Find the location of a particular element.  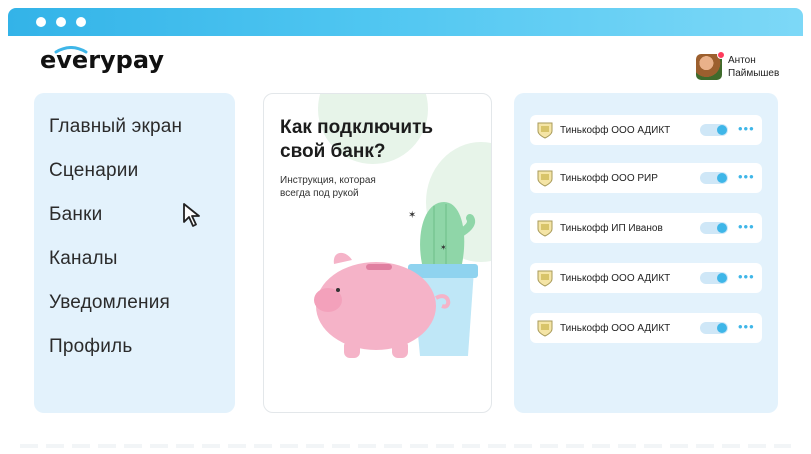

bank-row: Тинькофф ИП Иванов ••• is located at coordinates (646, 228).